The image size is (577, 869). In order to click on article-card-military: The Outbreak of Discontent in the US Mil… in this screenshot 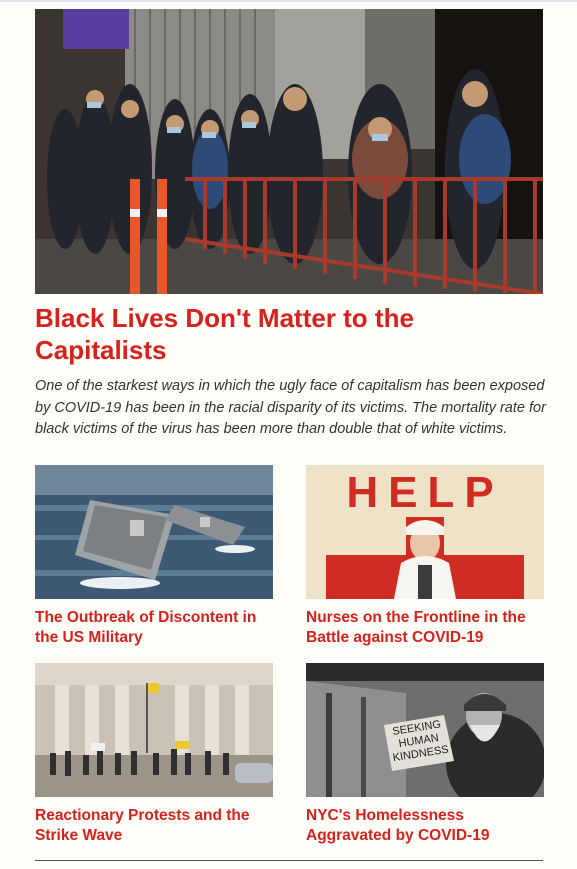, I will do `click(154, 556)`.